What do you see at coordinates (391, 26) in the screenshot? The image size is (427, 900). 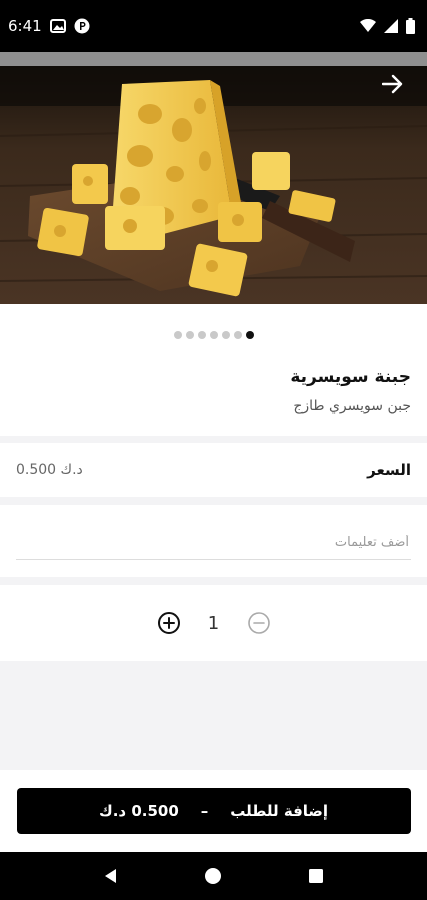 I see `signal-icon` at bounding box center [391, 26].